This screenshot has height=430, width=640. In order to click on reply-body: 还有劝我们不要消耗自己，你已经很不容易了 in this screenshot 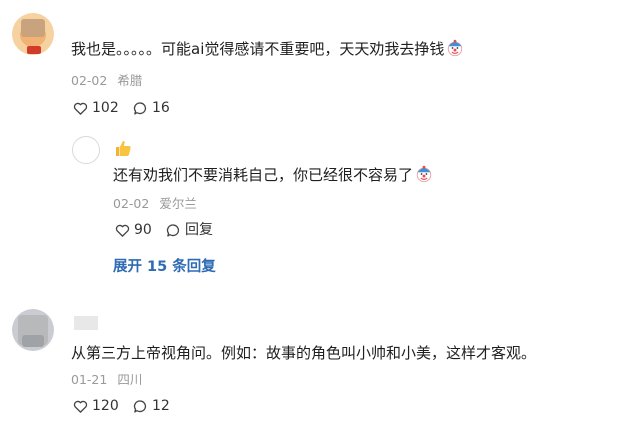, I will do `click(263, 175)`.